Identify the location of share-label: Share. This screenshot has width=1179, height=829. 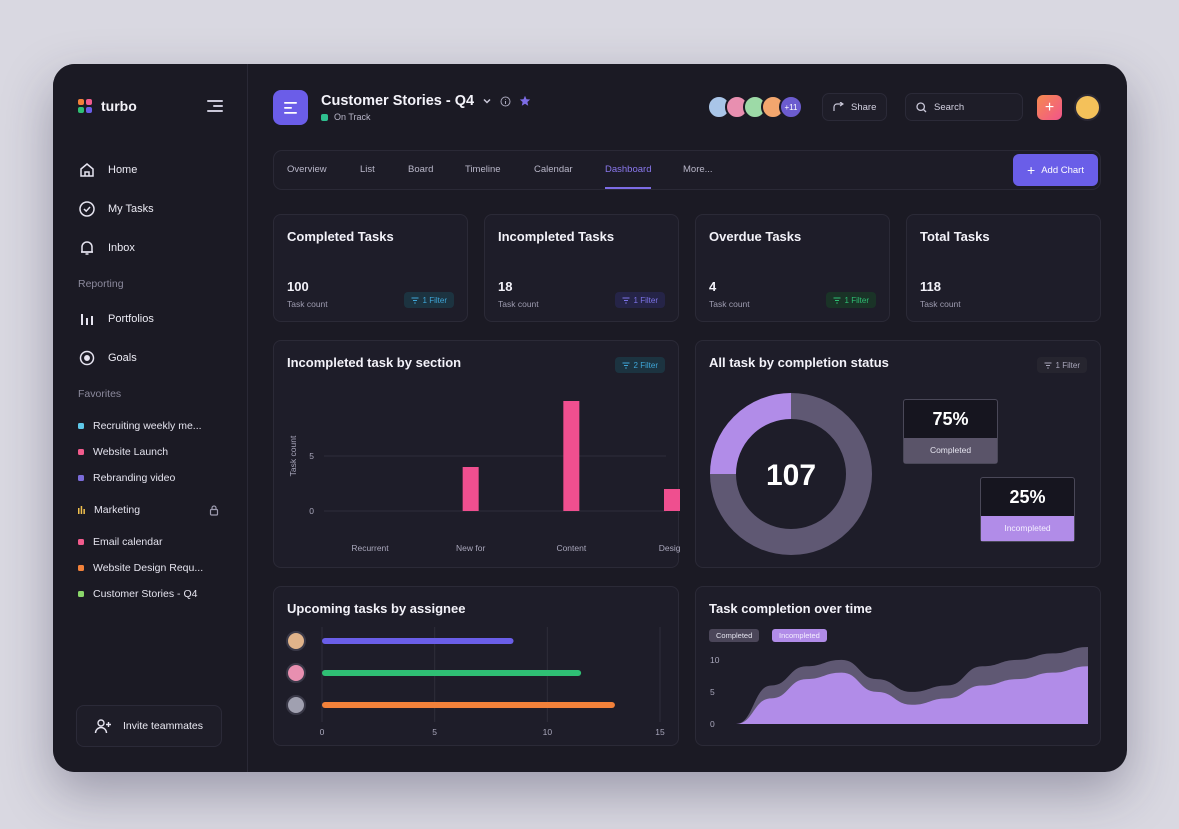
(864, 107).